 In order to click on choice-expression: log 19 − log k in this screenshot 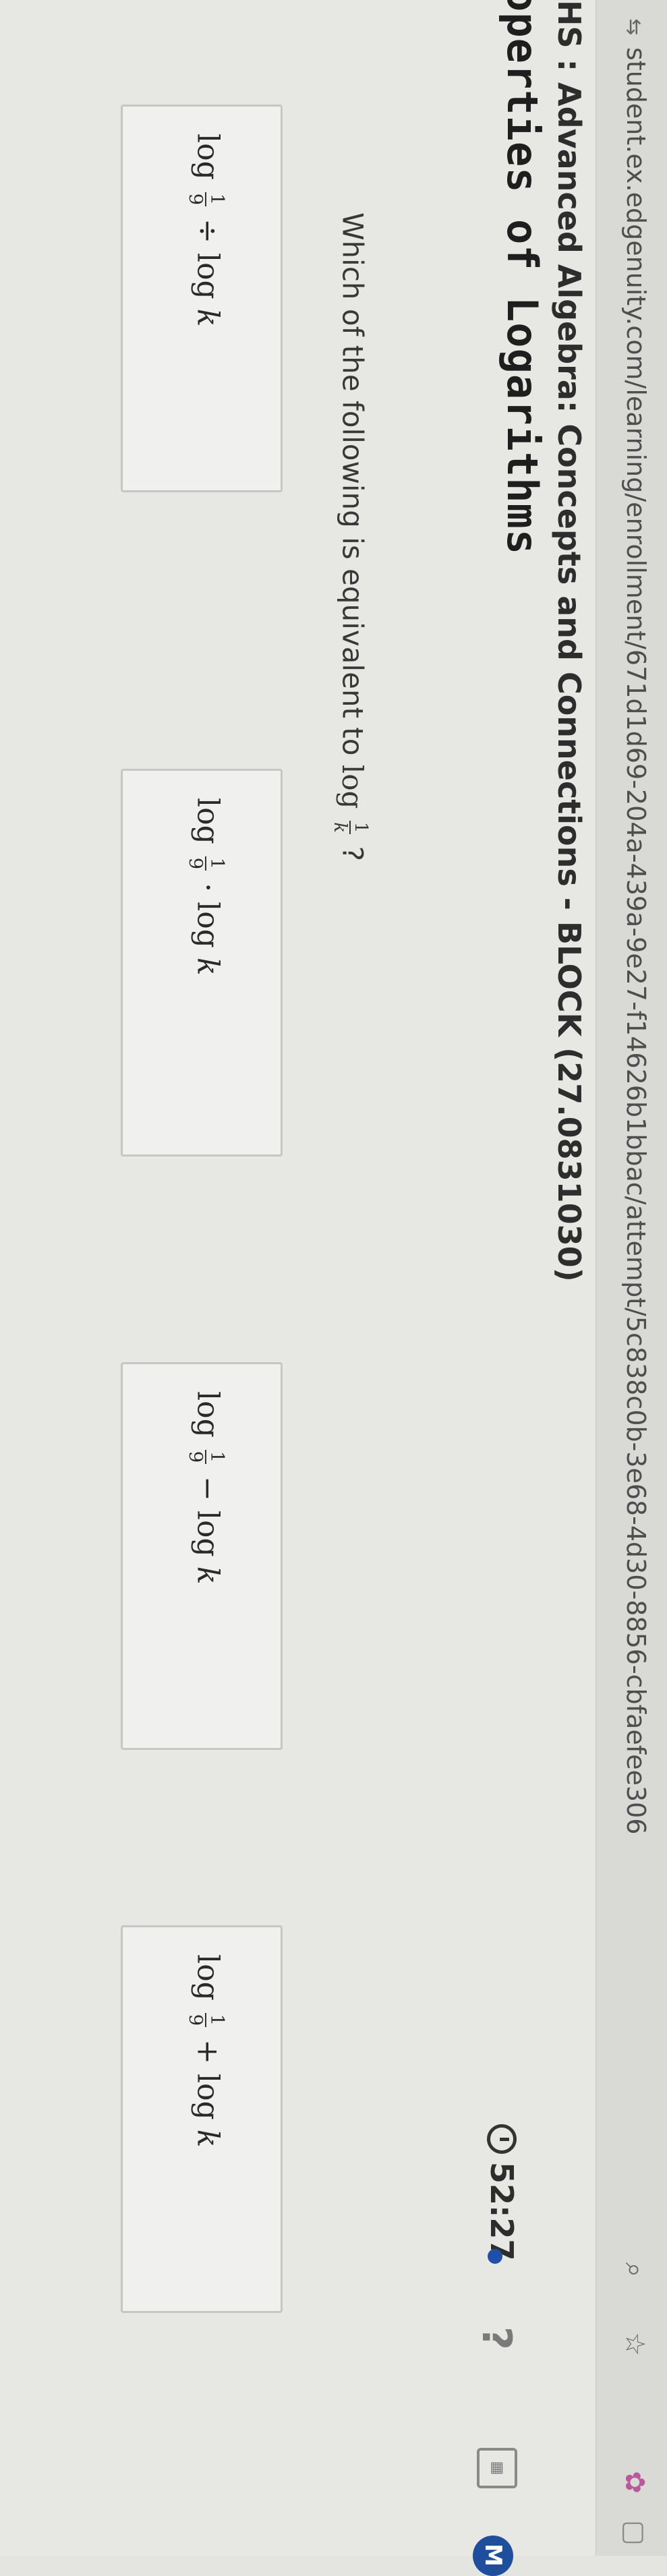, I will do `click(206, 1488)`.